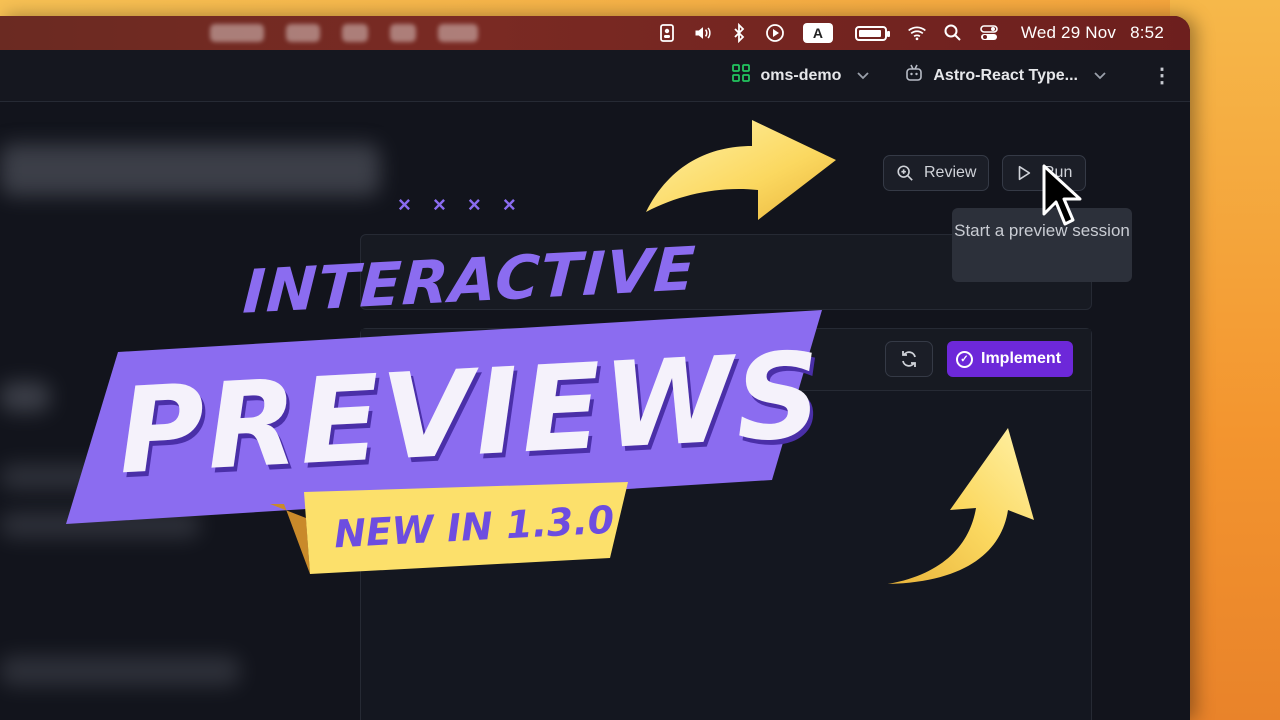 This screenshot has height=720, width=1280. I want to click on menubar-date: Wed 29 Nov, so click(1068, 33).